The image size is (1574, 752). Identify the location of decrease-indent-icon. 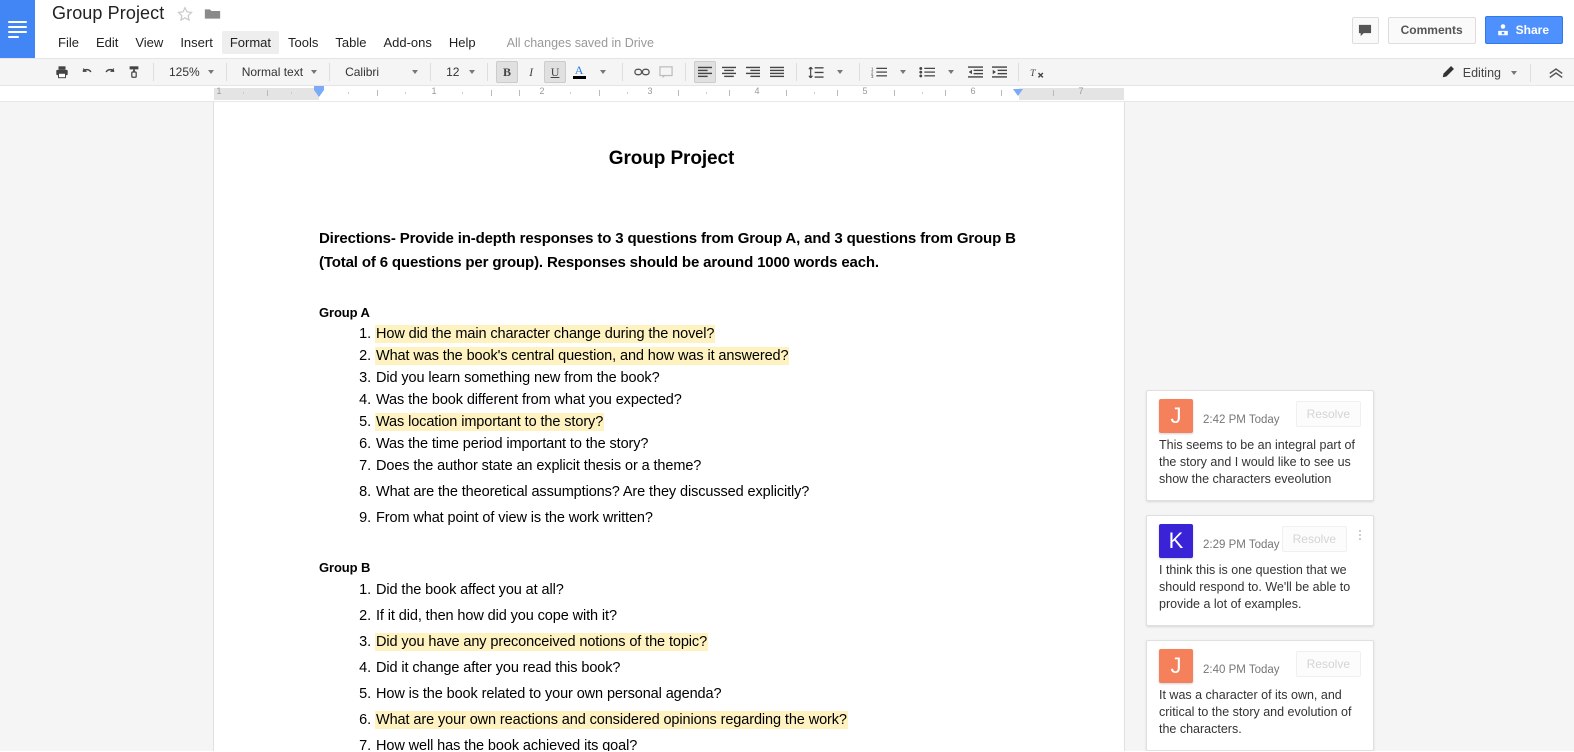
(975, 72).